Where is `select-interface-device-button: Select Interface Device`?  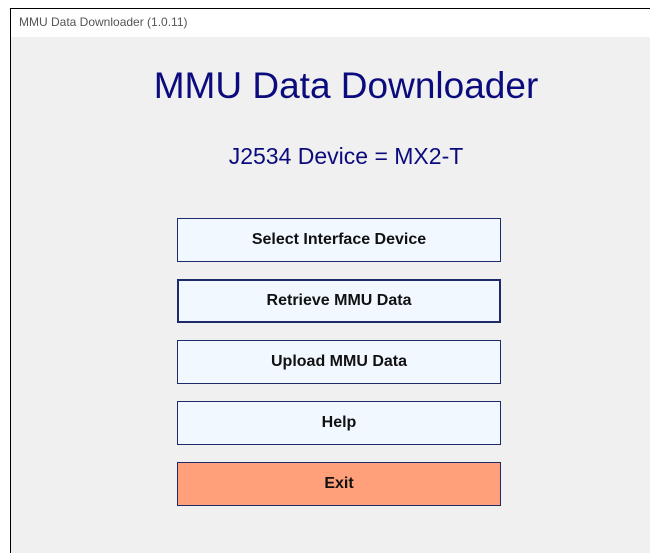 select-interface-device-button: Select Interface Device is located at coordinates (339, 240).